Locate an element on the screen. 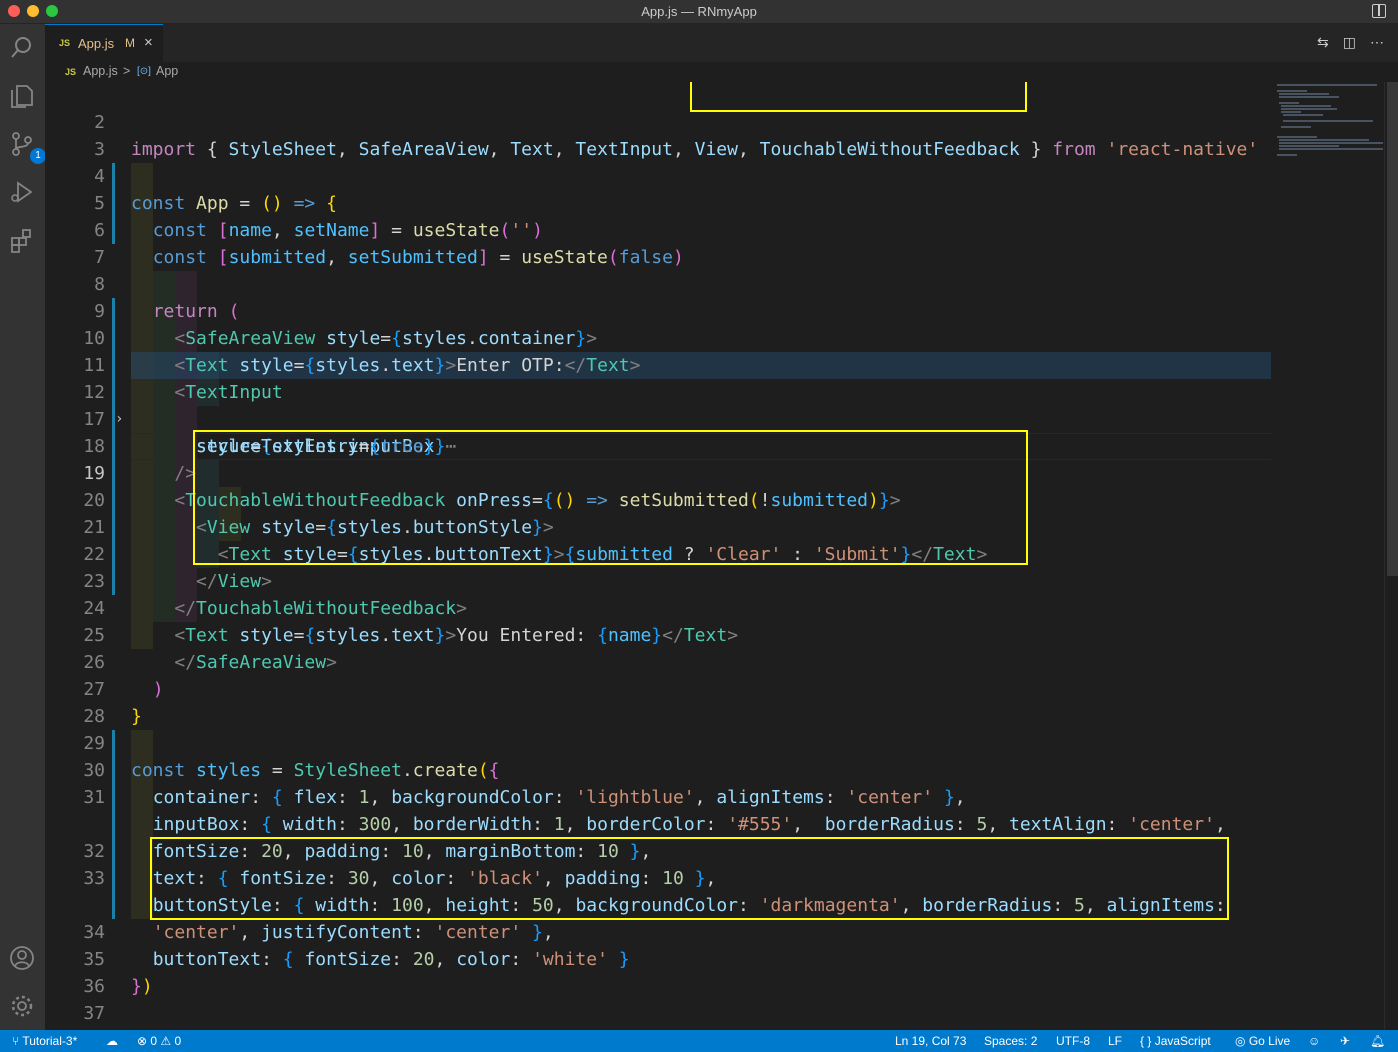 The height and width of the screenshot is (1052, 1398). code-line: 37 export default App is located at coordinates (714, 998).